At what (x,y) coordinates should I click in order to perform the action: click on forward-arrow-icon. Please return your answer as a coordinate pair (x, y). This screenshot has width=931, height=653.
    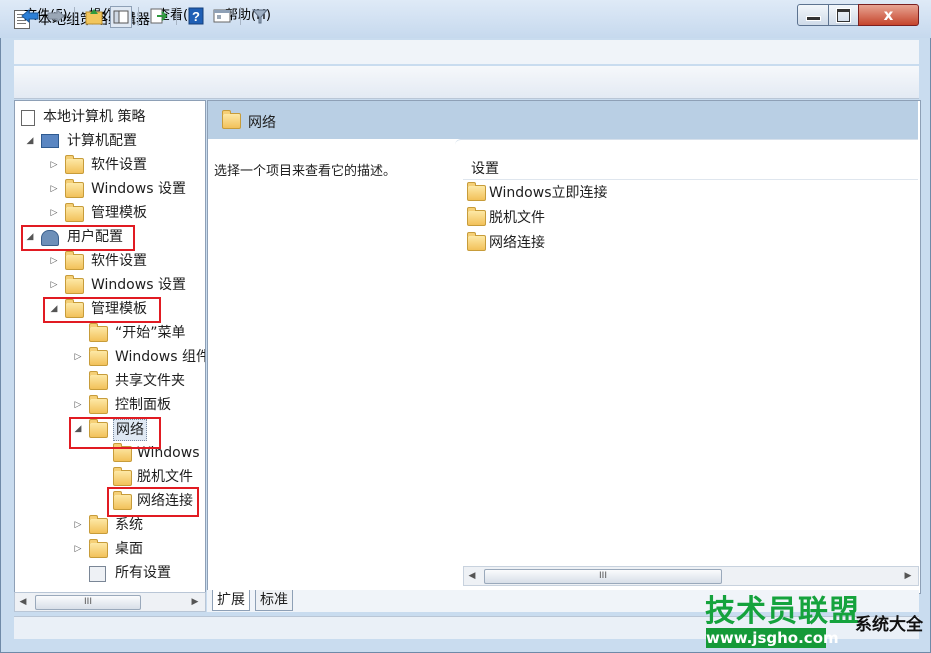
    Looking at the image, I should click on (56, 16).